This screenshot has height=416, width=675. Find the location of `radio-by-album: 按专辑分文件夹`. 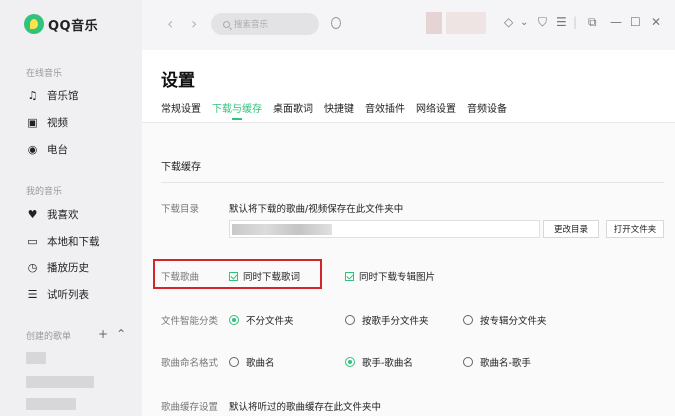

radio-by-album: 按专辑分文件夹 is located at coordinates (505, 320).